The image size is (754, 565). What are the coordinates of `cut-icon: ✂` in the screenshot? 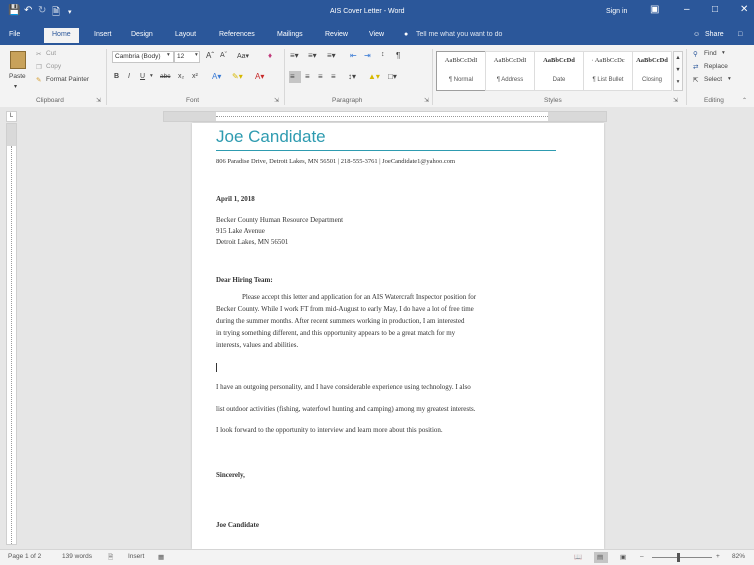 It's located at (38, 54).